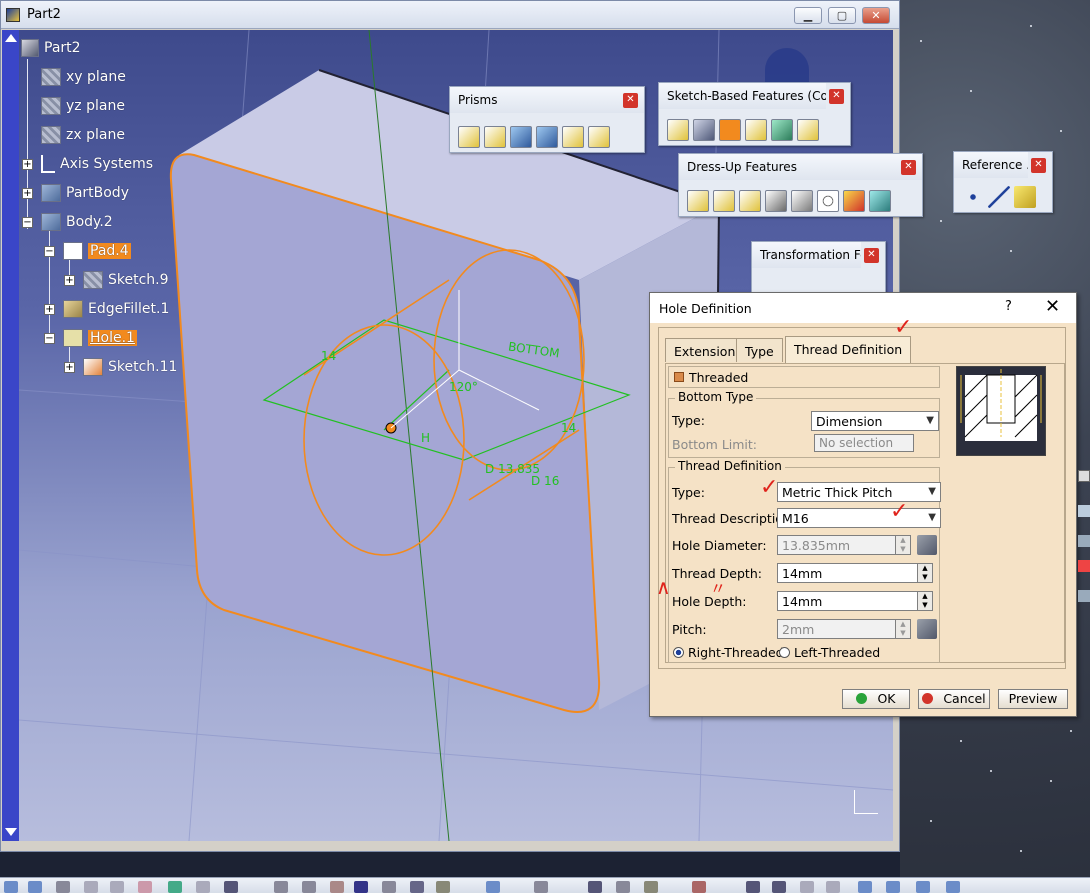 The image size is (1090, 893). What do you see at coordinates (925, 601) in the screenshot?
I see `hole-depth-spinner: ▲ ▼` at bounding box center [925, 601].